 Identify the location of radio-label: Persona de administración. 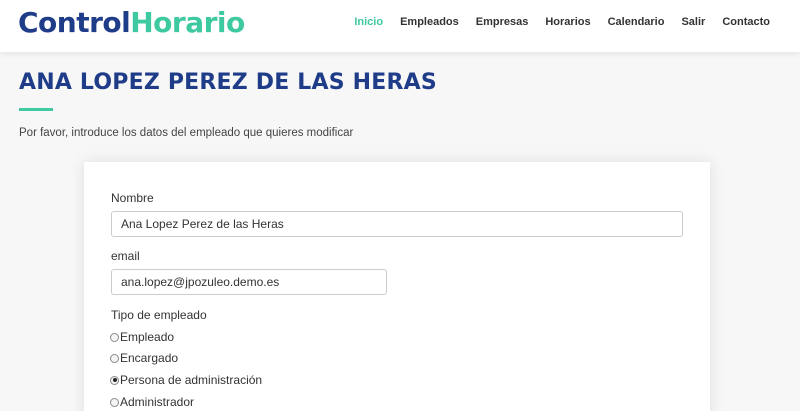
(191, 380).